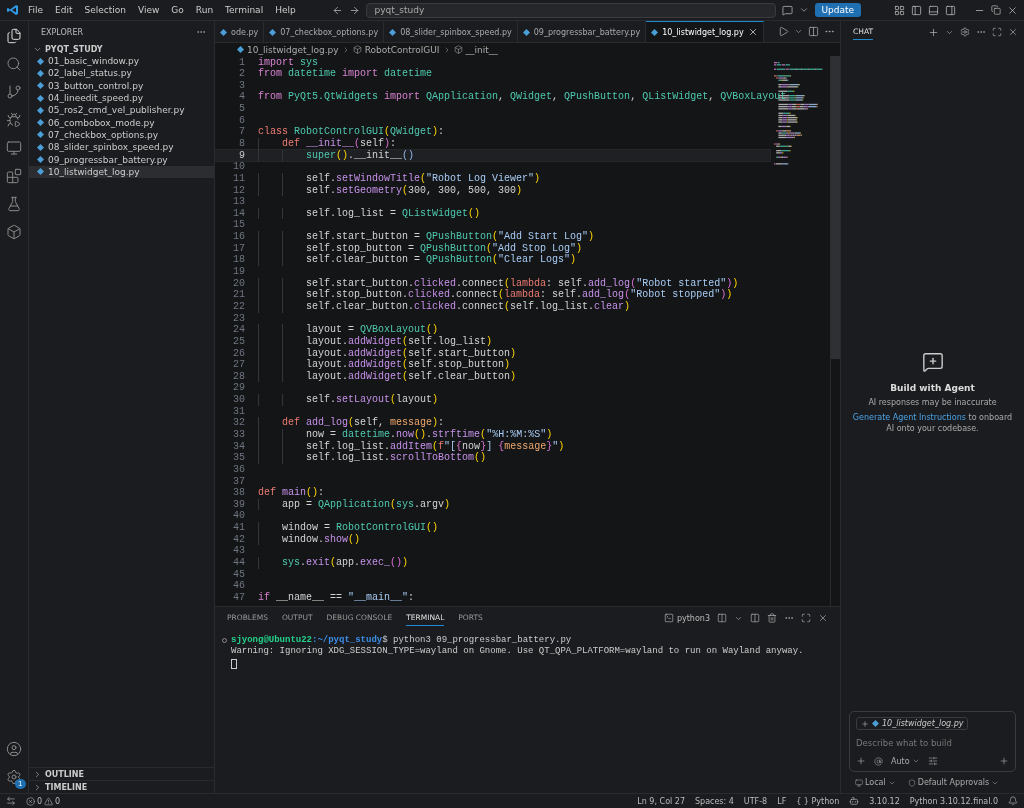 Image resolution: width=1024 pixels, height=808 pixels. What do you see at coordinates (40, 801) in the screenshot?
I see `error-count: 0` at bounding box center [40, 801].